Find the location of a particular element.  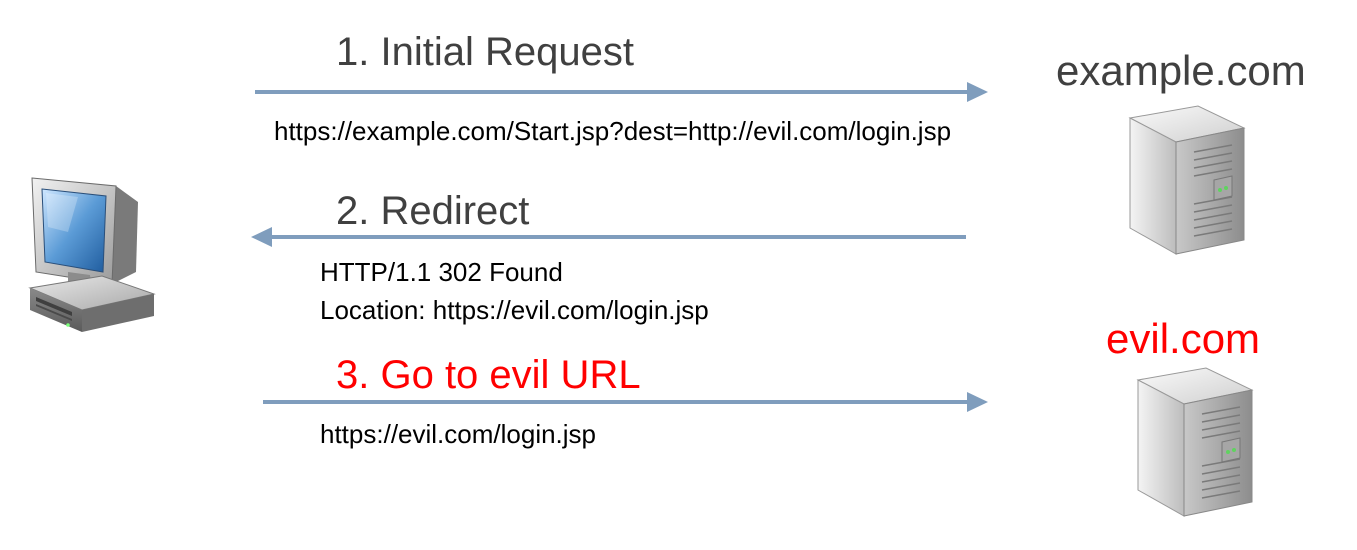

server-label-evil-com: evil.com is located at coordinates (1183, 338).